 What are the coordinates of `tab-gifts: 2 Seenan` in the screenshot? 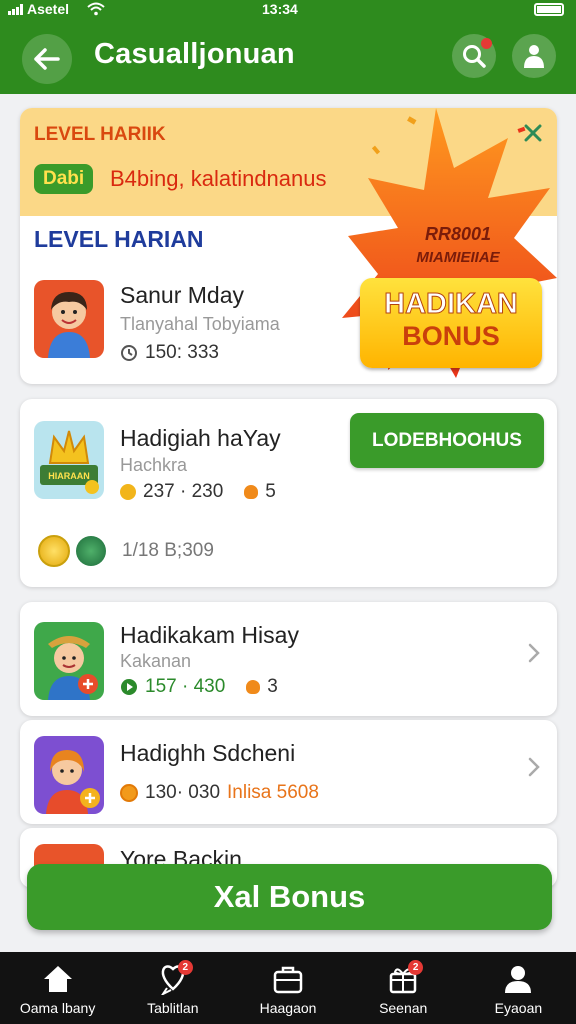 It's located at (403, 988).